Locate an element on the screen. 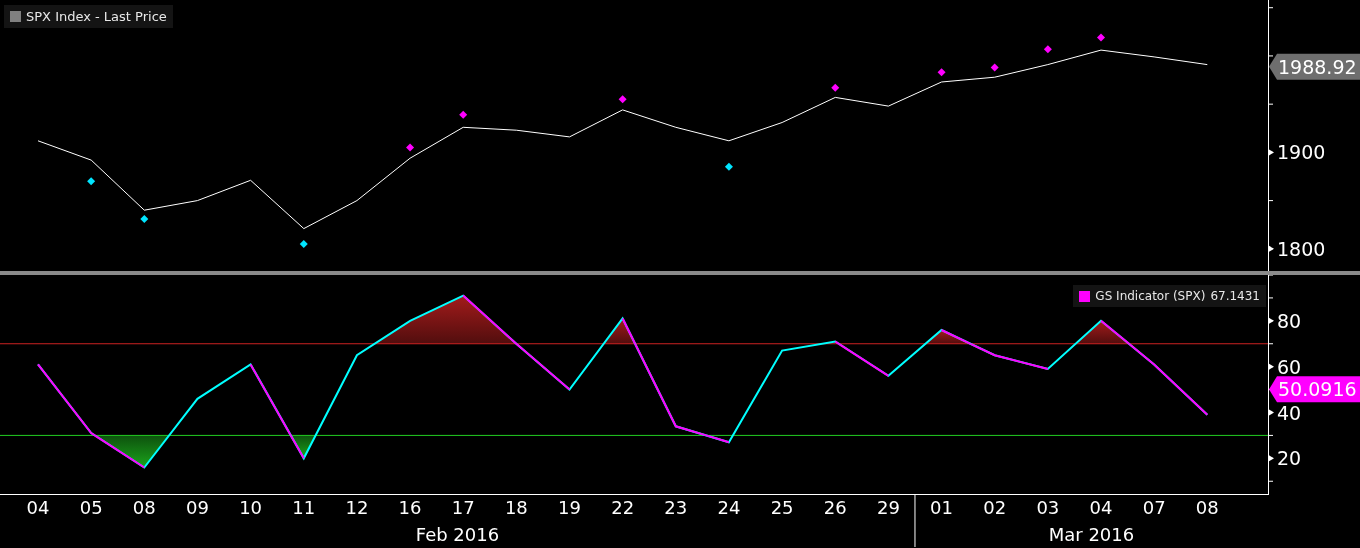 This screenshot has width=1360, height=548. axis-label: 20 is located at coordinates (1289, 458).